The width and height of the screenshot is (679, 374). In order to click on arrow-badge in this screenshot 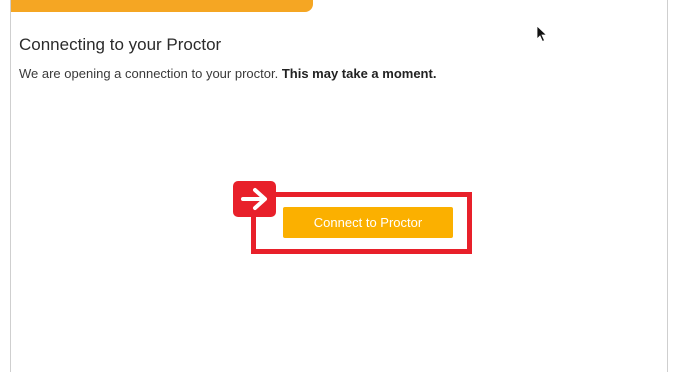, I will do `click(254, 199)`.